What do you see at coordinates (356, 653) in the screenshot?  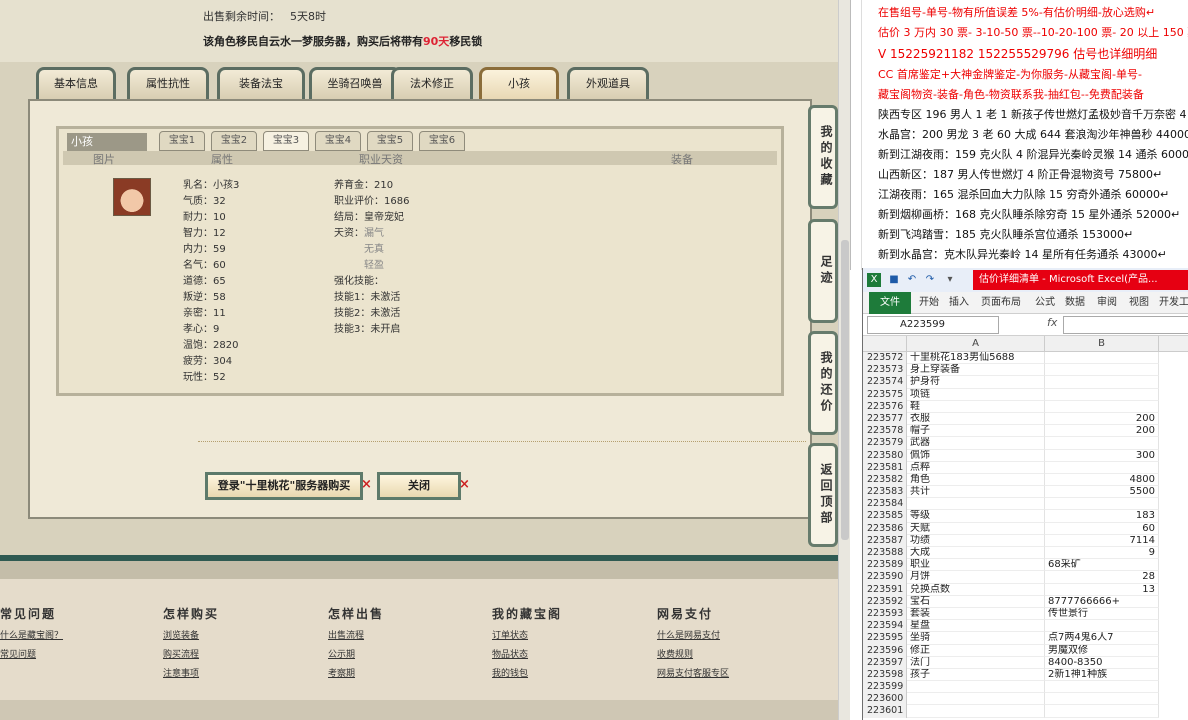 I see `footer-link: 公示期` at bounding box center [356, 653].